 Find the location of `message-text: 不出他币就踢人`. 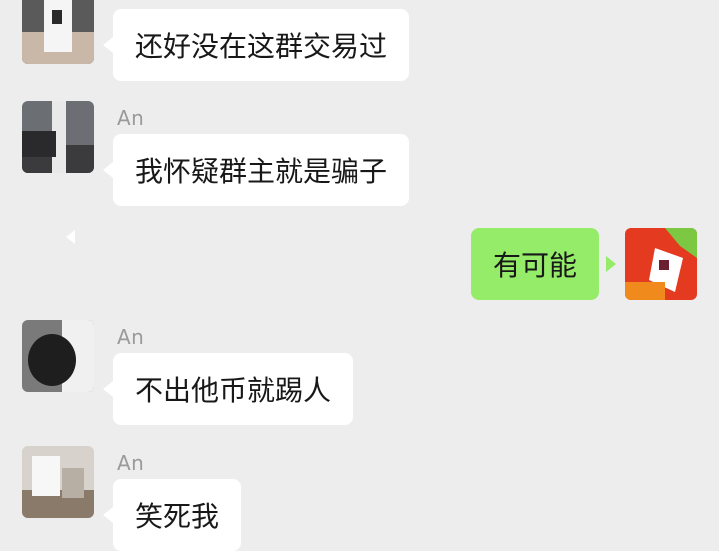

message-text: 不出他币就踢人 is located at coordinates (233, 390).